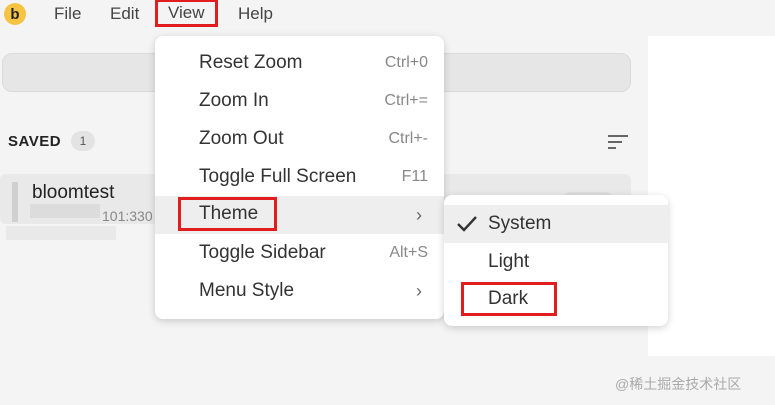  I want to click on theme-option-label: System, so click(520, 223).